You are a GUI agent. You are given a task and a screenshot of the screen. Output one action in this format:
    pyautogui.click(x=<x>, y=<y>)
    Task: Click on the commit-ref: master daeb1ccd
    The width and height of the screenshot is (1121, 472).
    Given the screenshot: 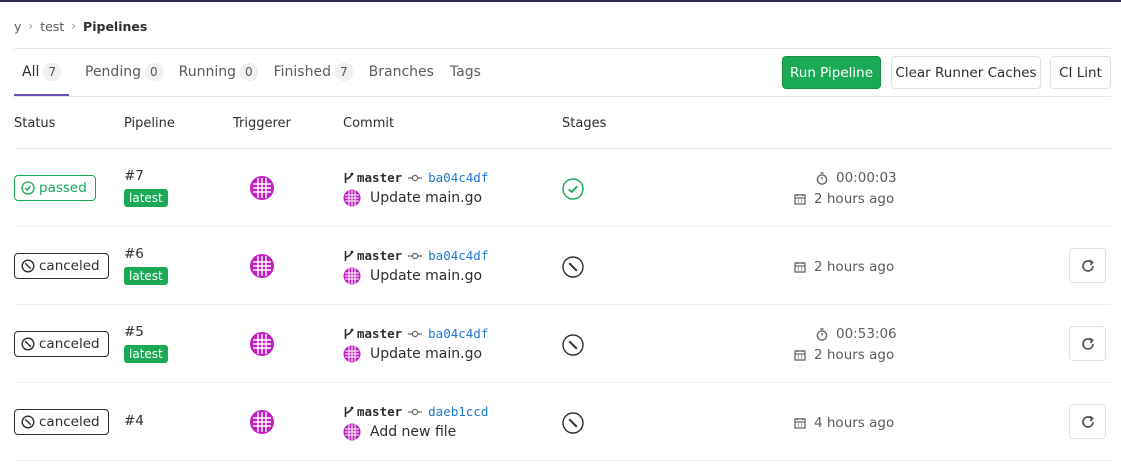 What is the action you would take?
    pyautogui.click(x=415, y=411)
    